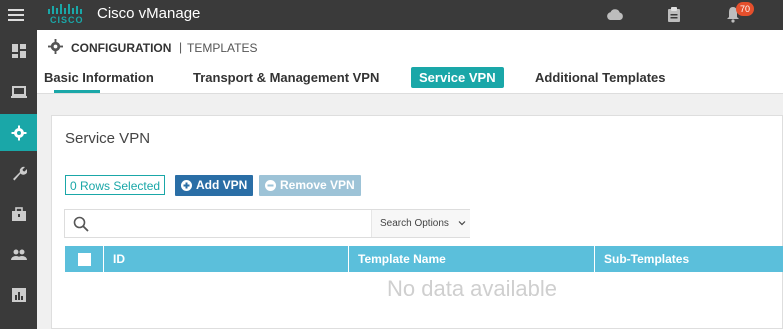 This screenshot has width=783, height=329. Describe the element at coordinates (745, 9) in the screenshot. I see `notification-badge: 70` at that location.